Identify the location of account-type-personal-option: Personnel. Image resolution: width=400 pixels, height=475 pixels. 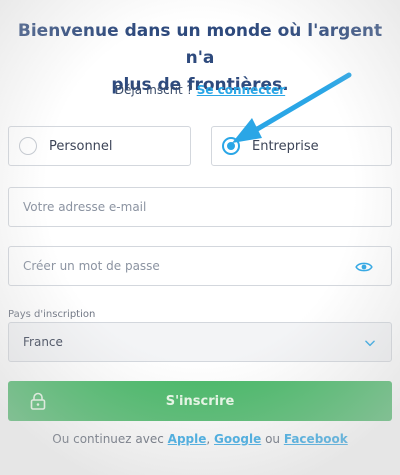
(99, 146).